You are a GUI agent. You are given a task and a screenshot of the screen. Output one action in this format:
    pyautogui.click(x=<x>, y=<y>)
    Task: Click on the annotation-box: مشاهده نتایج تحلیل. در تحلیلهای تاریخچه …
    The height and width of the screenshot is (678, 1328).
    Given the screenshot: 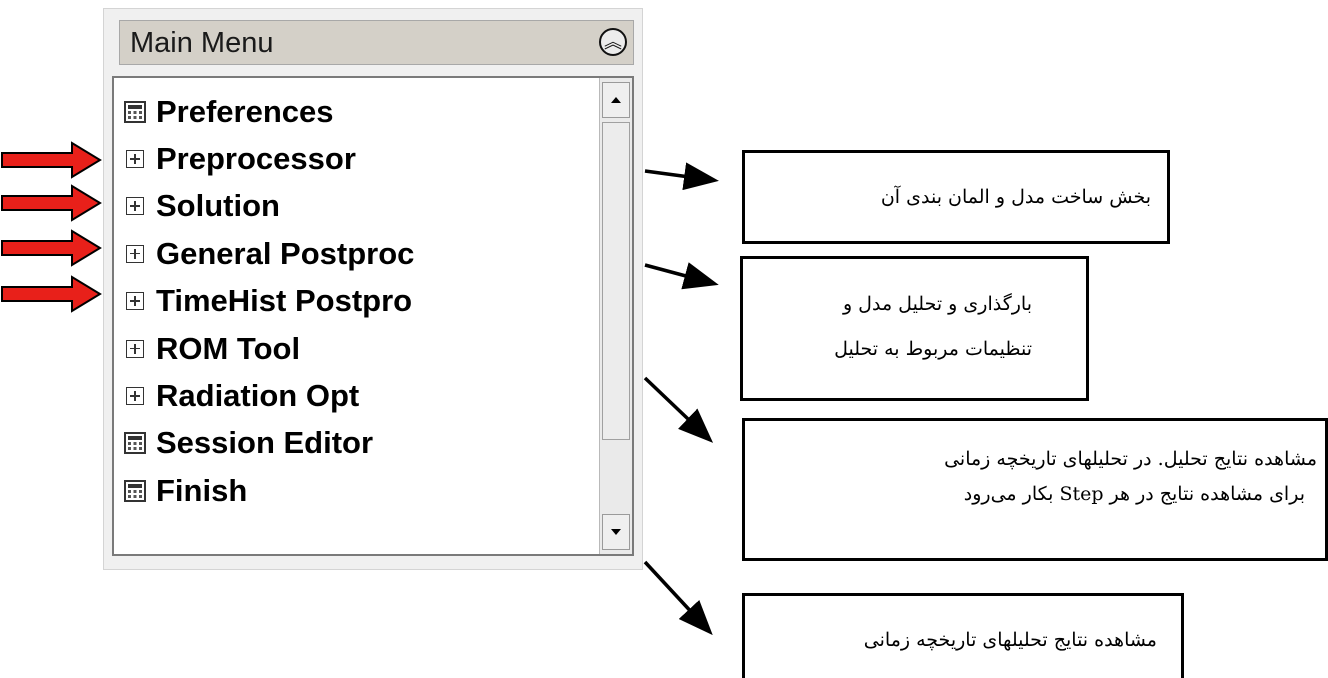 What is the action you would take?
    pyautogui.click(x=1035, y=489)
    